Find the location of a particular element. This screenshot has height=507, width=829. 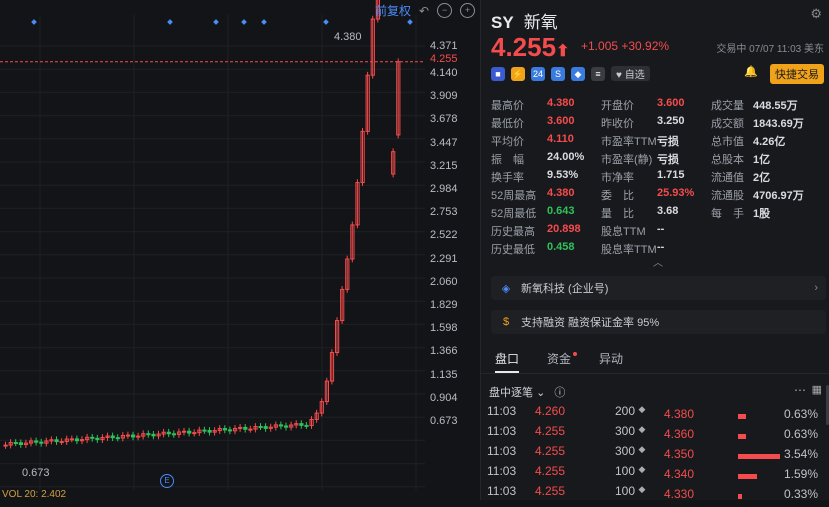

info-icon: ⓘ is located at coordinates (559, 393).